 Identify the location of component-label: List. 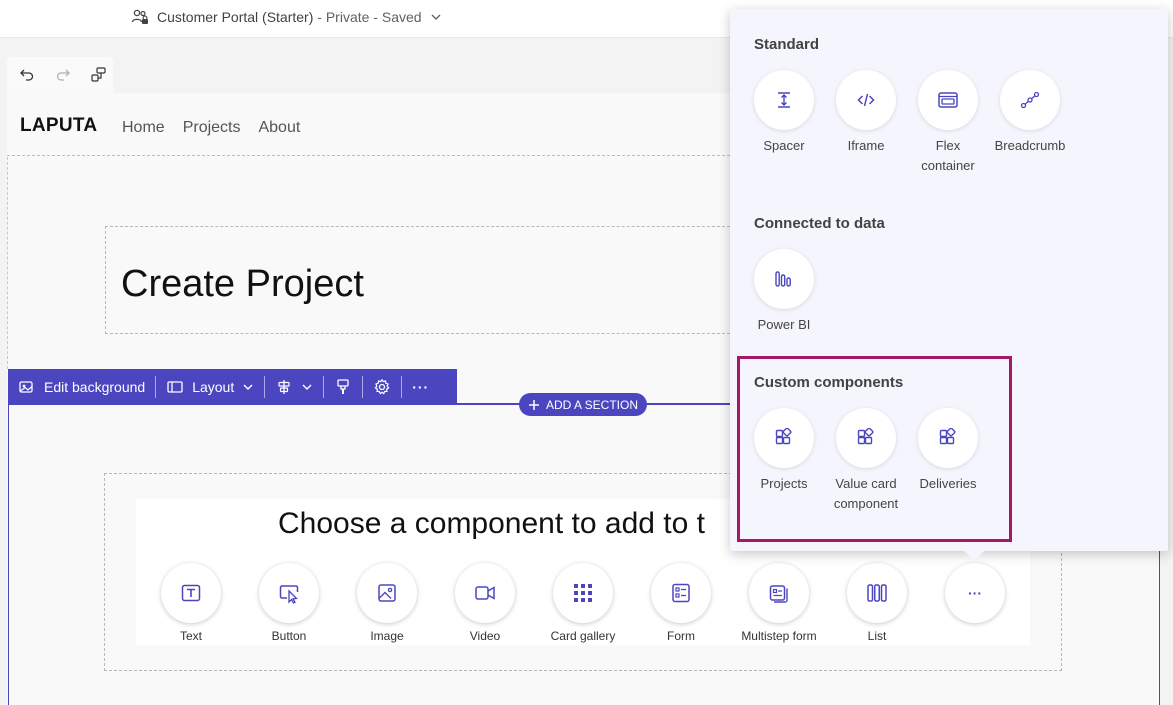
(877, 636).